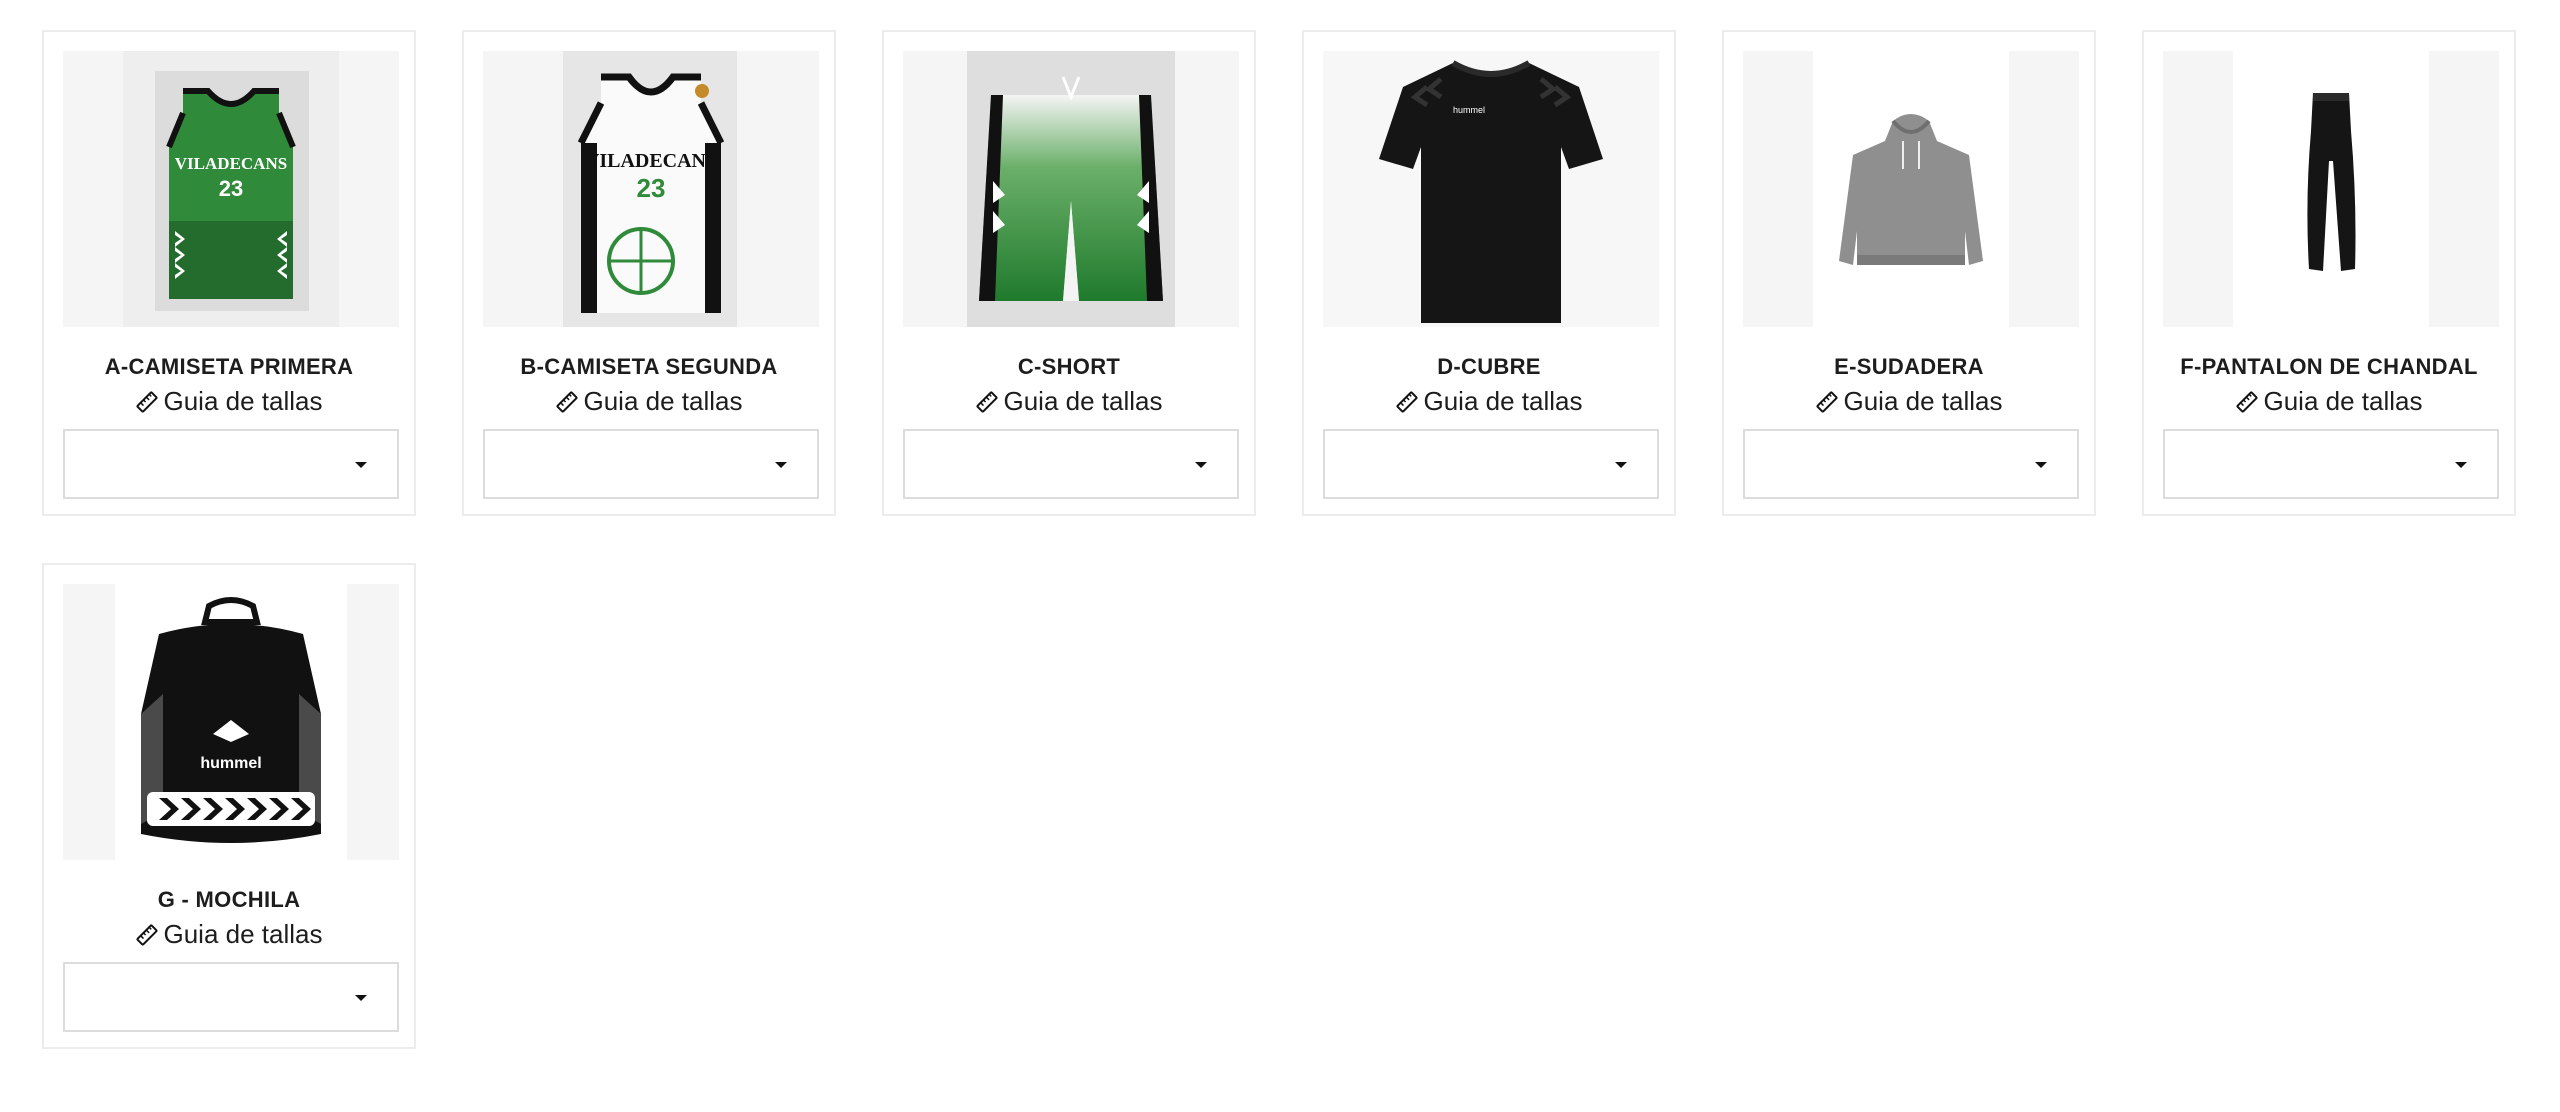 This screenshot has height=1112, width=2560. I want to click on product-name: A-CAMISETA PRIMERA, so click(229, 367).